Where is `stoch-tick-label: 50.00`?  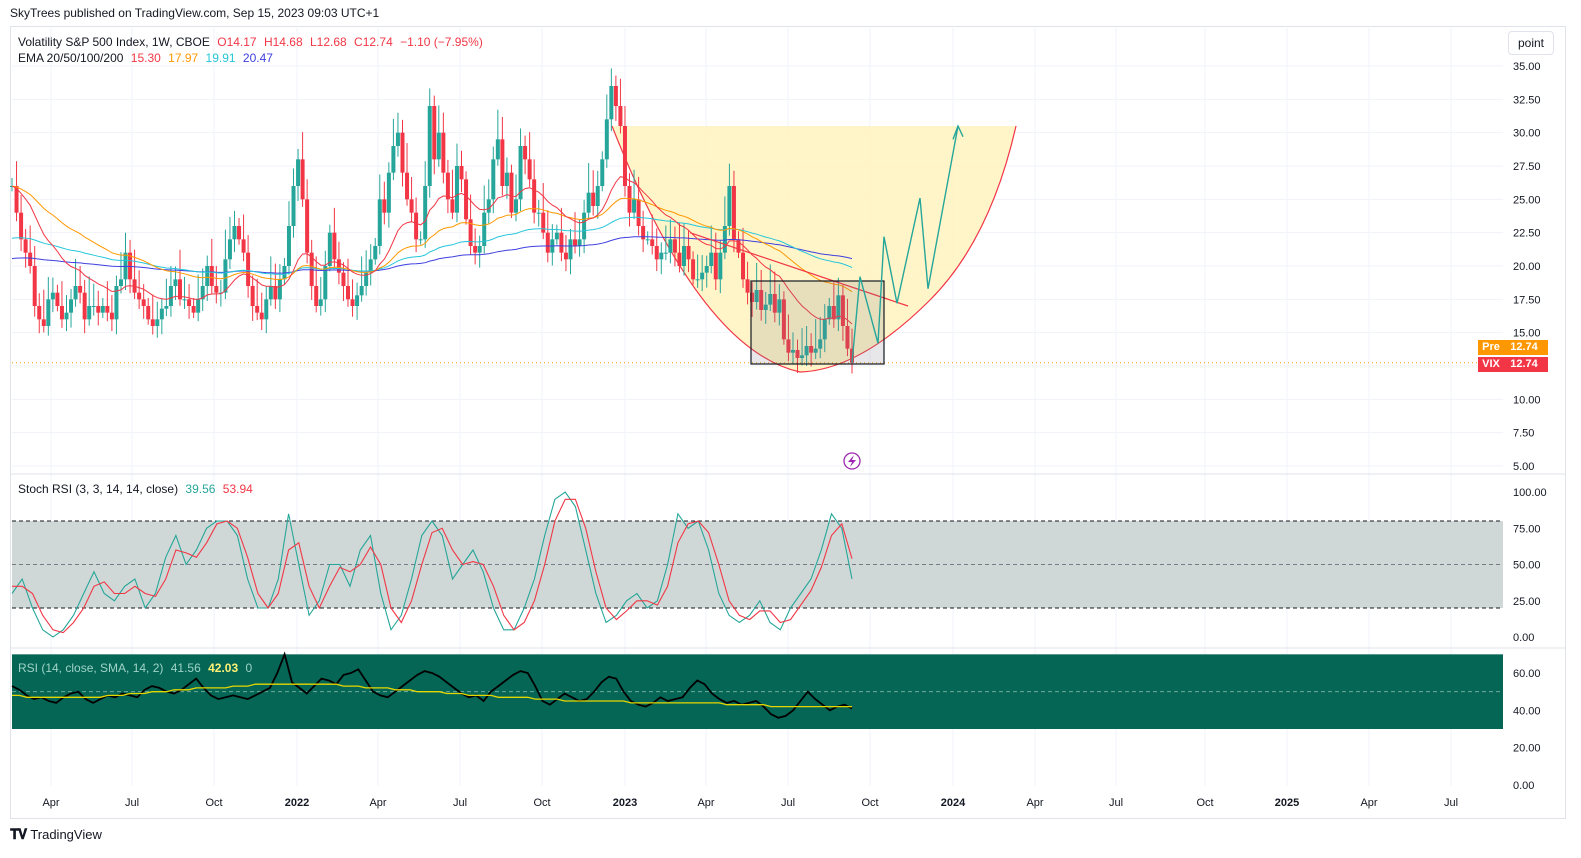 stoch-tick-label: 50.00 is located at coordinates (1527, 566).